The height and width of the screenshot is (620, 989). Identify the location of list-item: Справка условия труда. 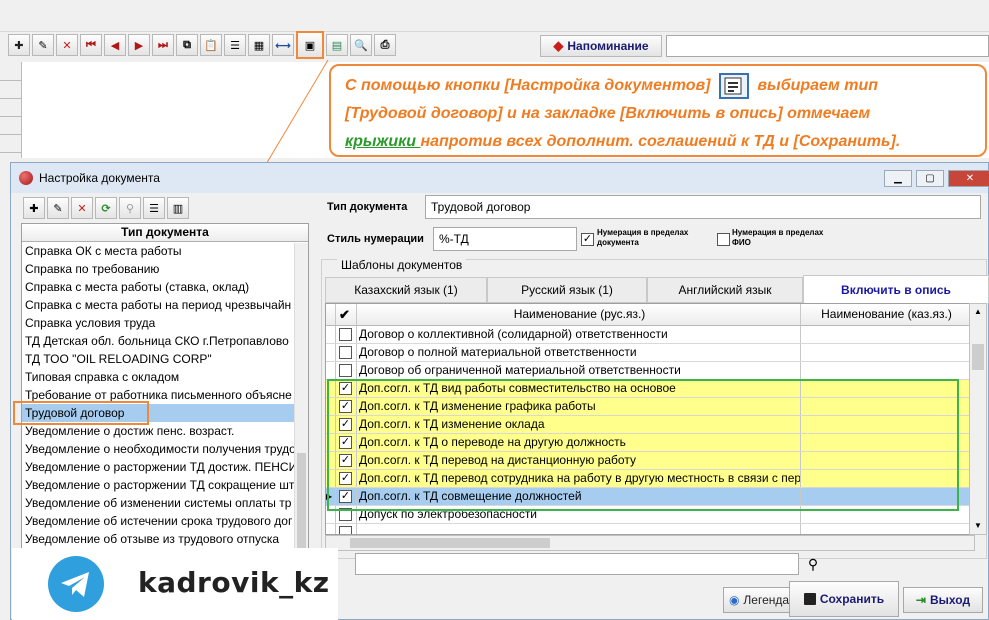
(165, 323).